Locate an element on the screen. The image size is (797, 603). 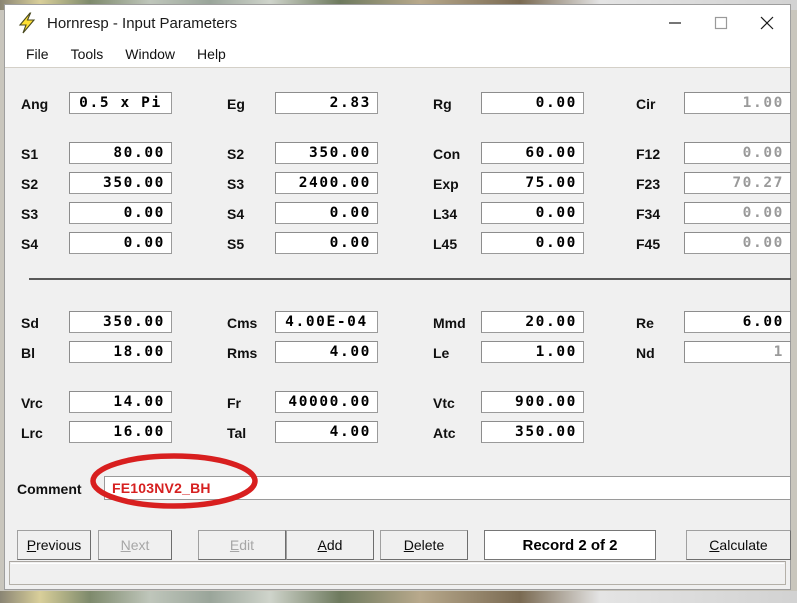
param-field-ang: 0.5 x Pi is located at coordinates (120, 103).